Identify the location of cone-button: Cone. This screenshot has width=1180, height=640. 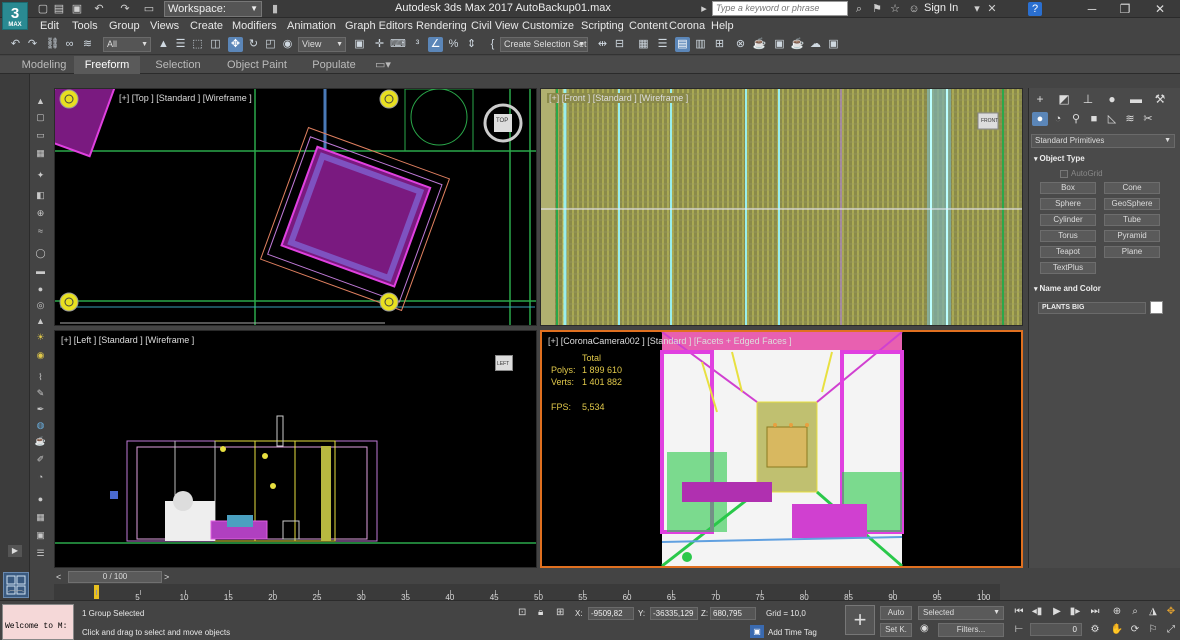
(1132, 188).